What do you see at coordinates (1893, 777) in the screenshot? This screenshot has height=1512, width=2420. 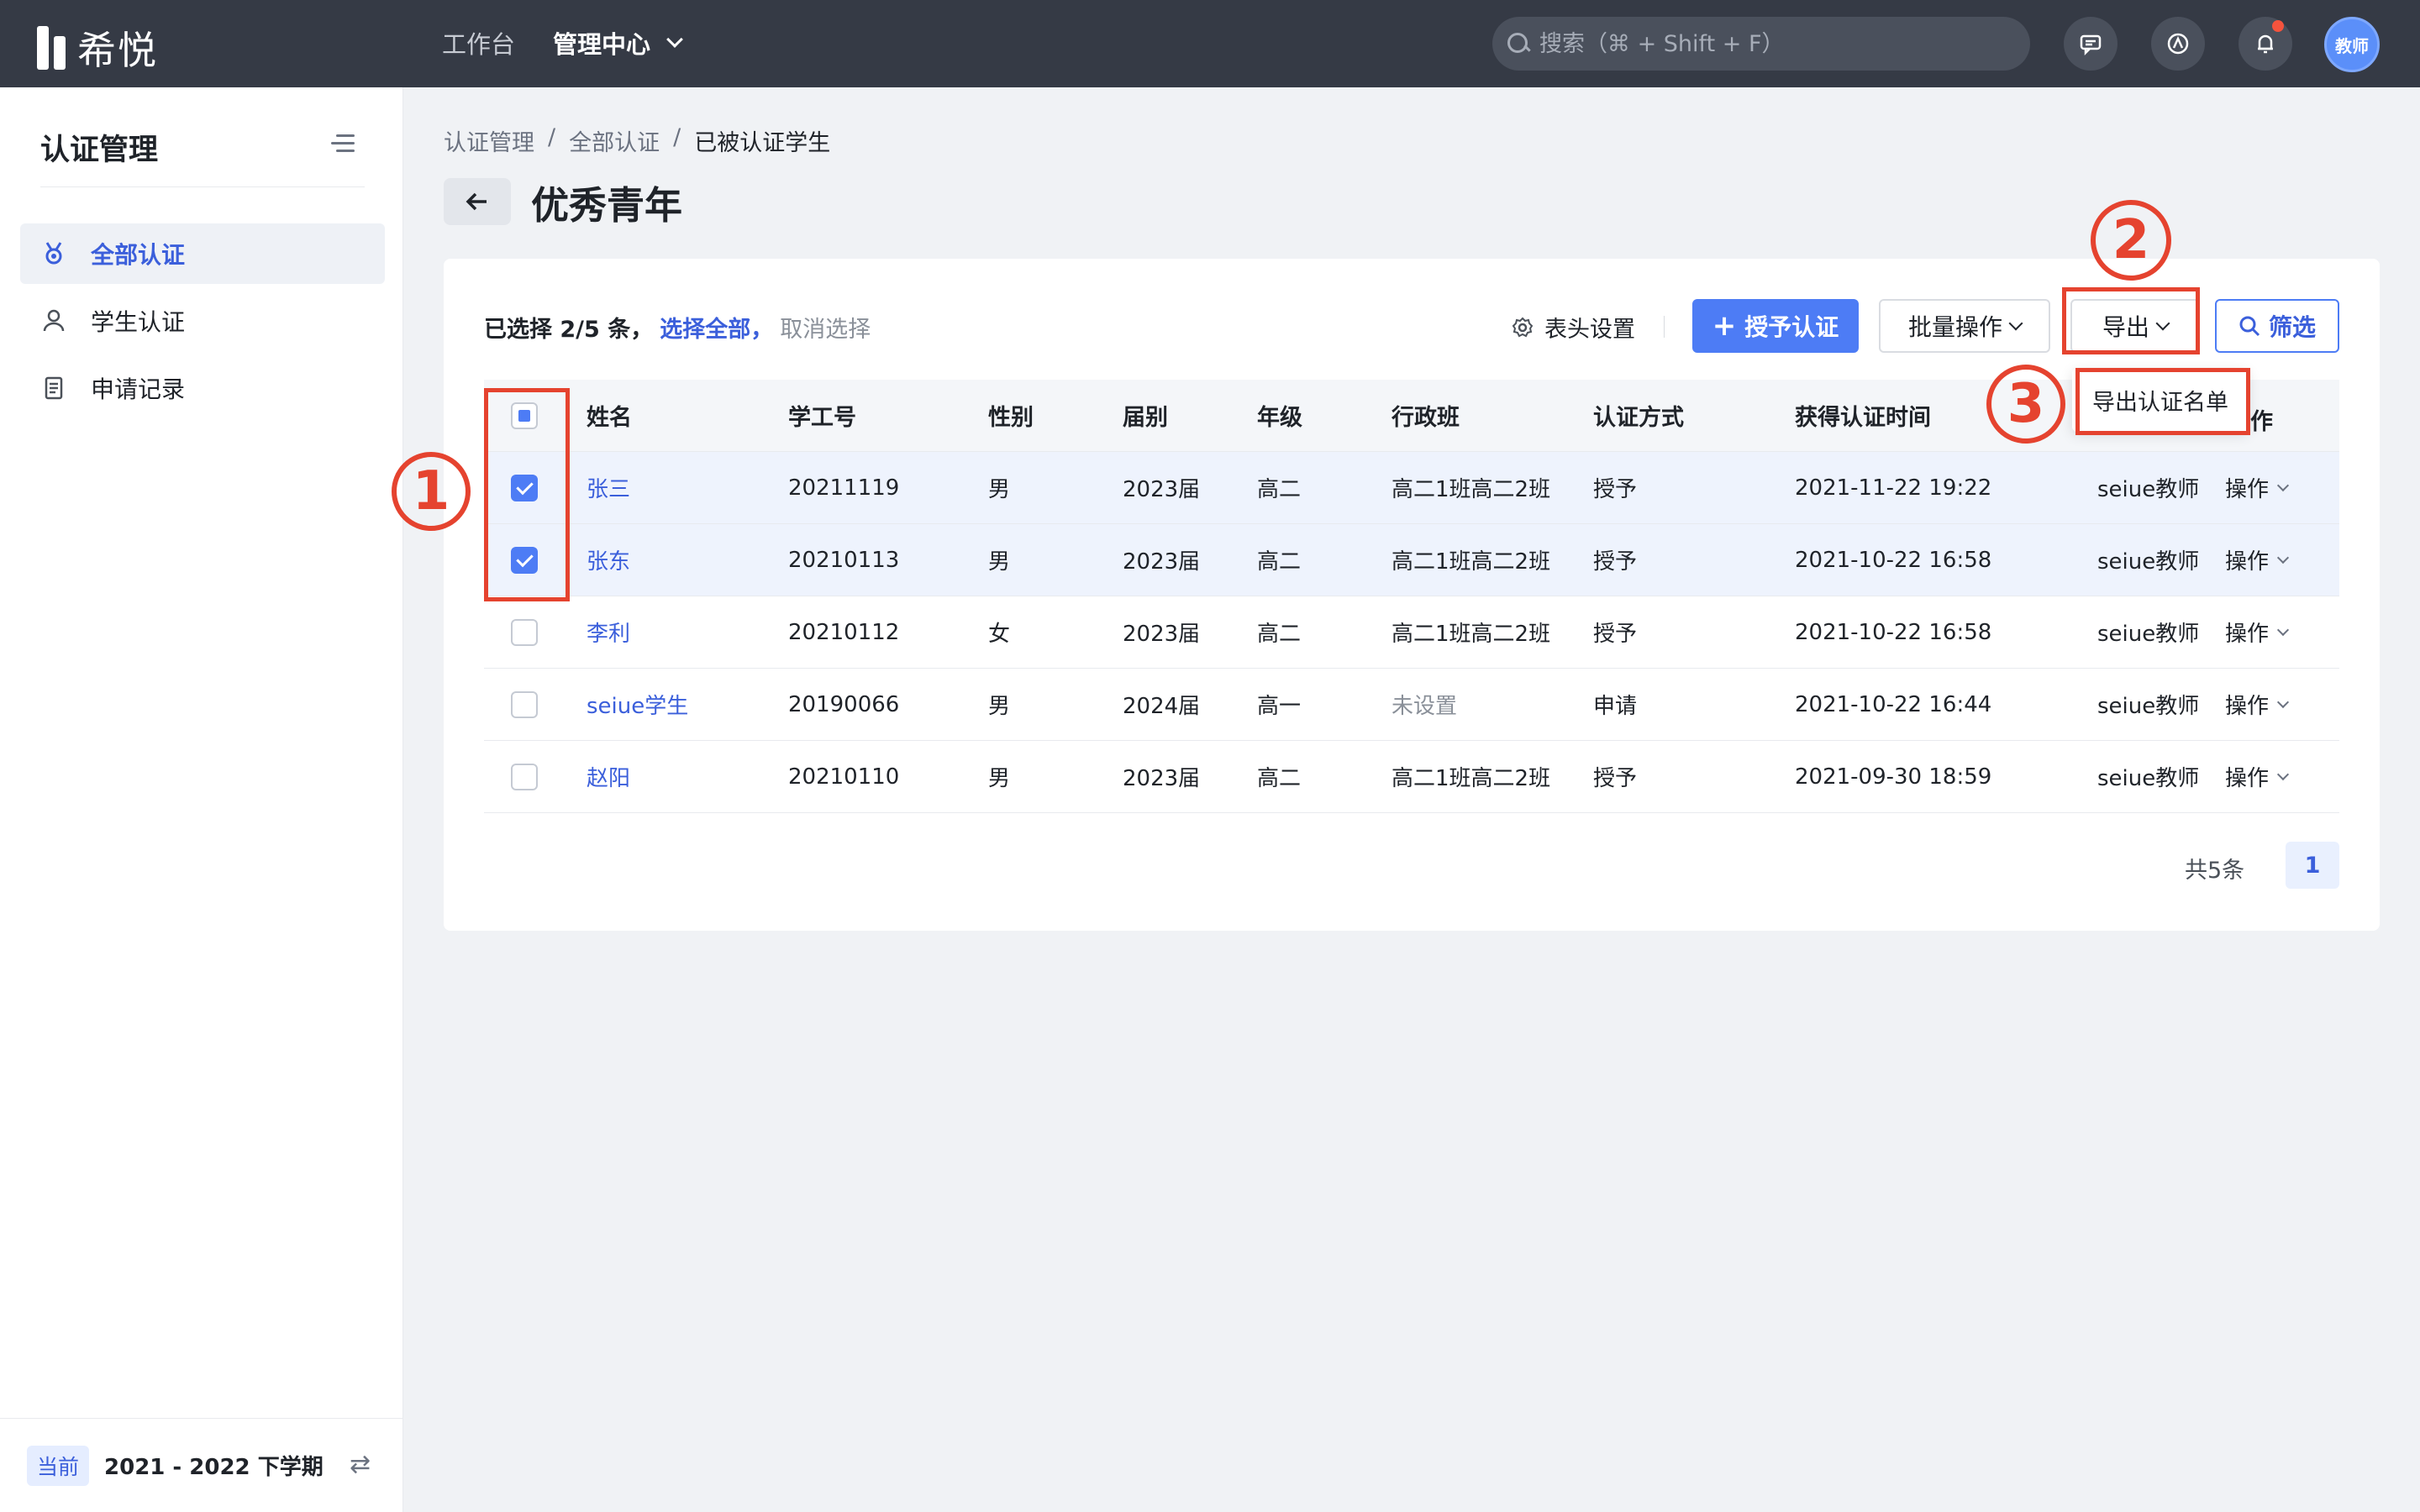 I see `certification-time: 2021-09-30 18:59` at bounding box center [1893, 777].